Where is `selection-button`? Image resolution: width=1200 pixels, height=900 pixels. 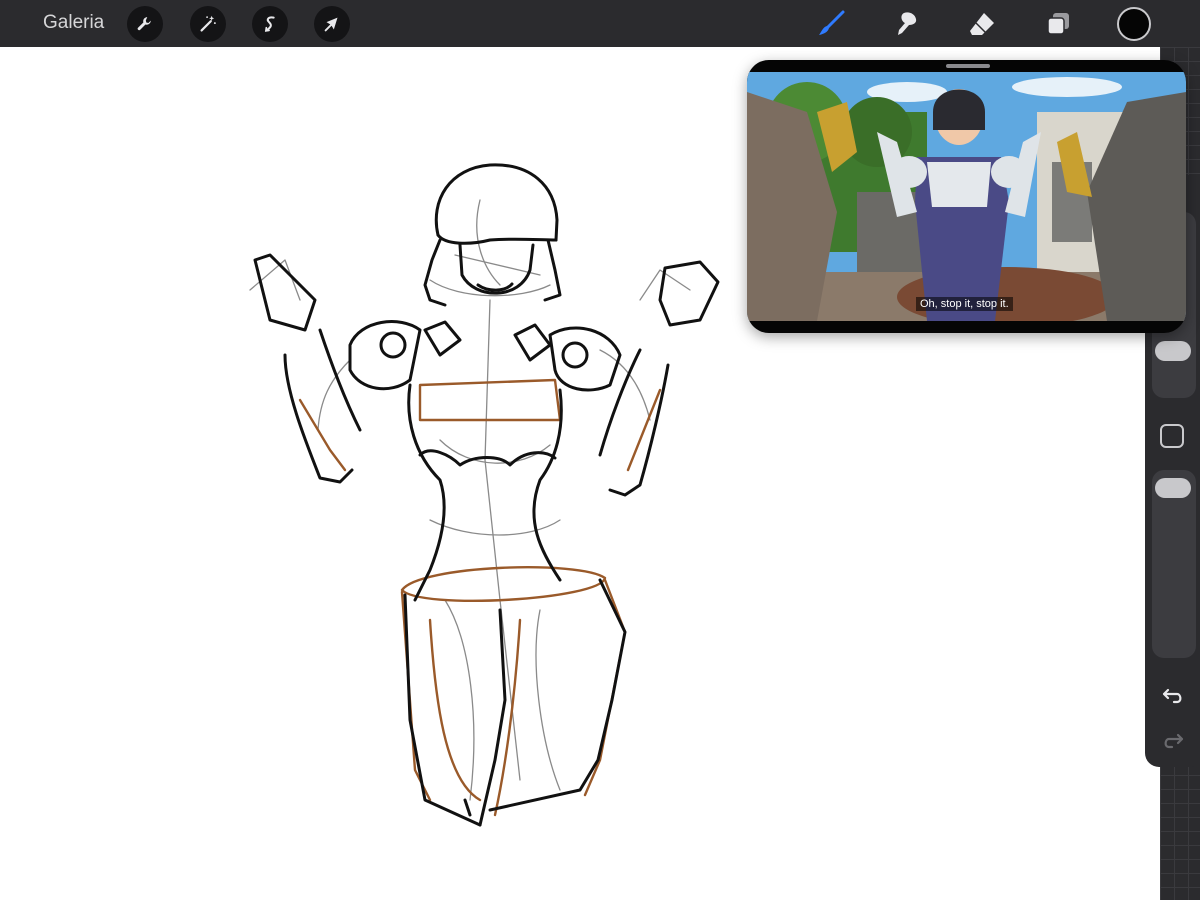
selection-button is located at coordinates (270, 24).